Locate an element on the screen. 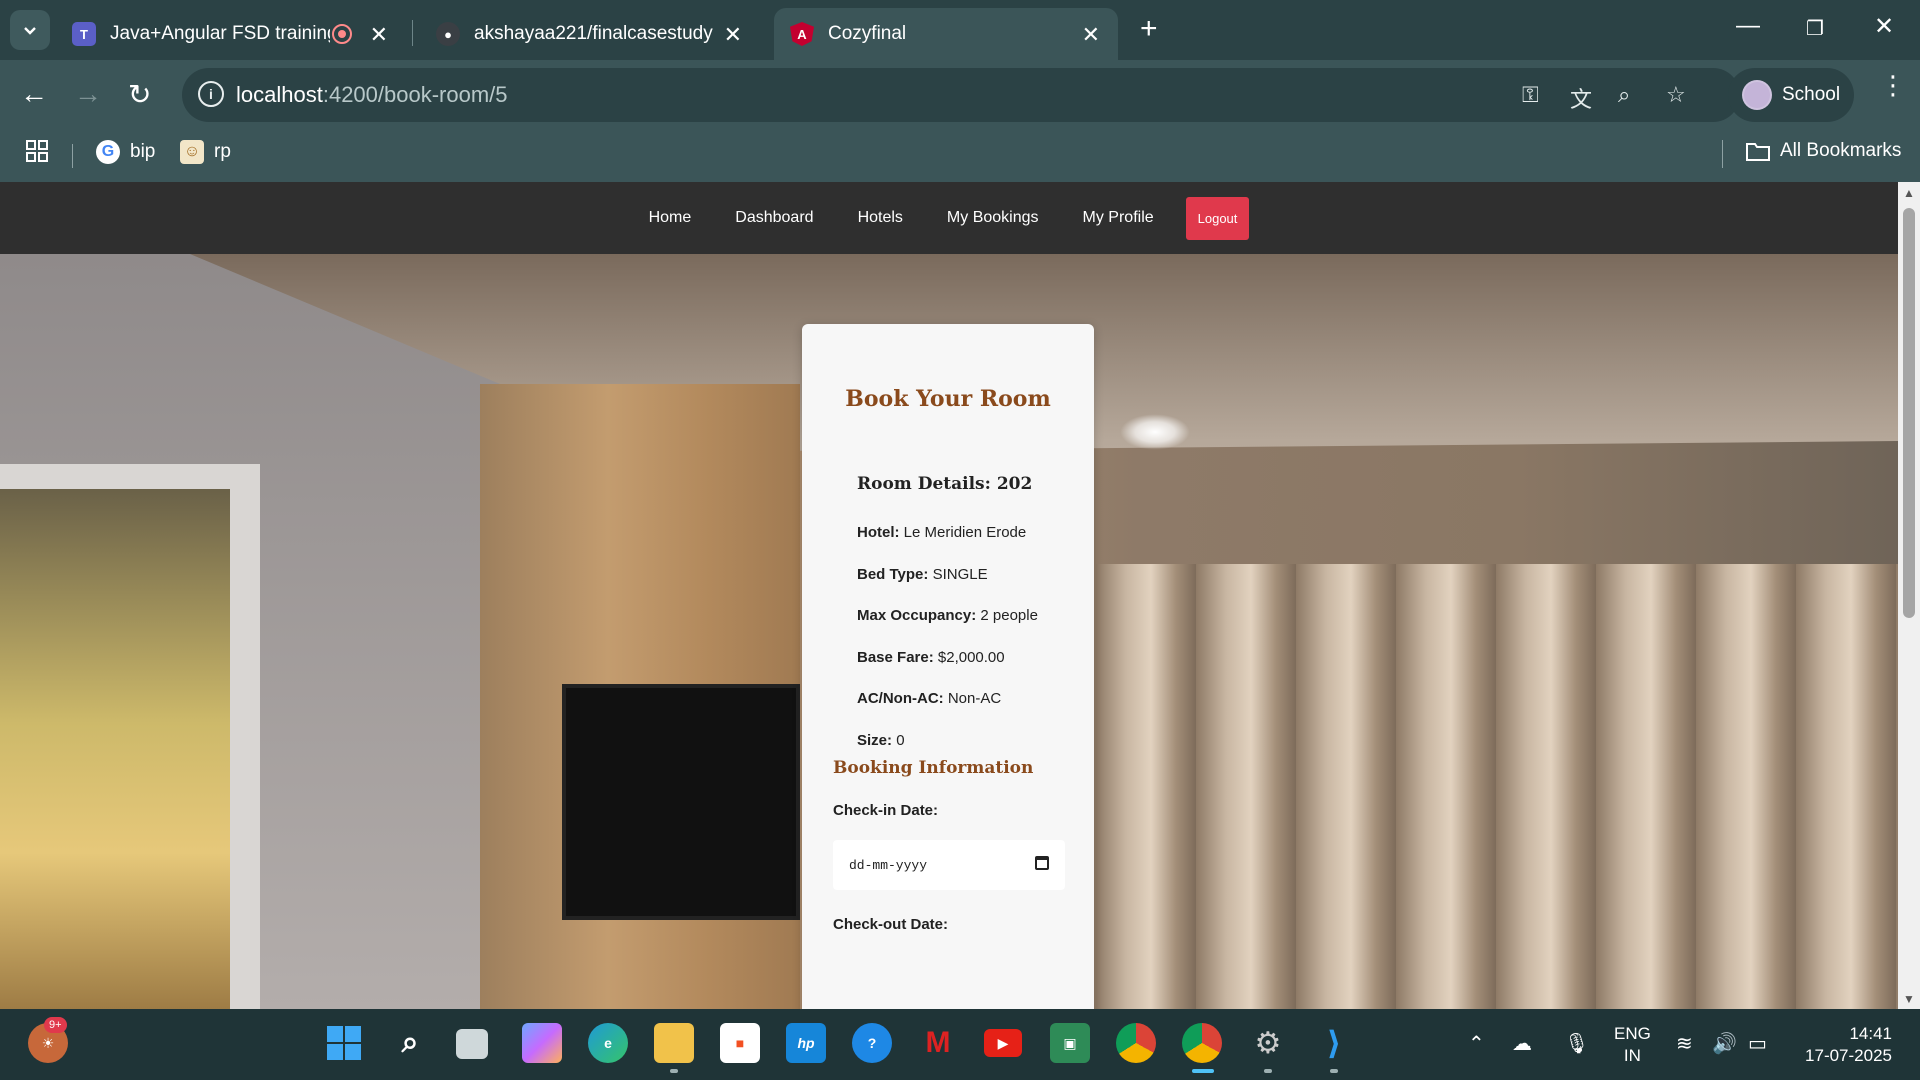 The width and height of the screenshot is (1920, 1080). microphone-icon: 🎙 is located at coordinates (1576, 1043).